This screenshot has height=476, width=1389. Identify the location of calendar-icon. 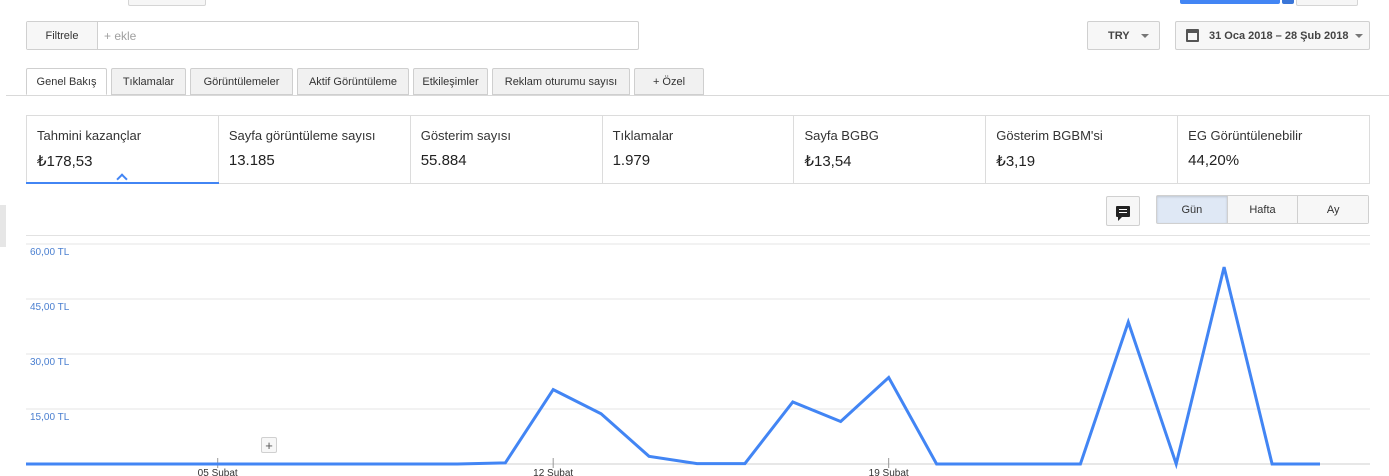
(1192, 35).